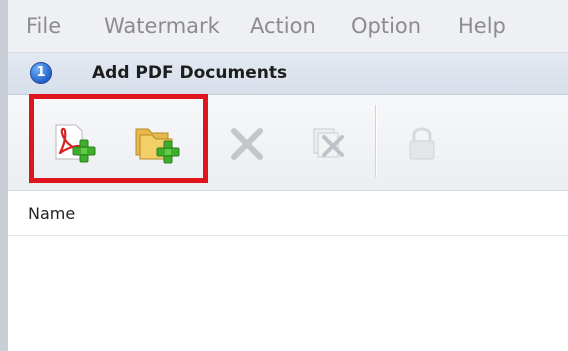 The height and width of the screenshot is (351, 568). I want to click on menu-file: File, so click(43, 26).